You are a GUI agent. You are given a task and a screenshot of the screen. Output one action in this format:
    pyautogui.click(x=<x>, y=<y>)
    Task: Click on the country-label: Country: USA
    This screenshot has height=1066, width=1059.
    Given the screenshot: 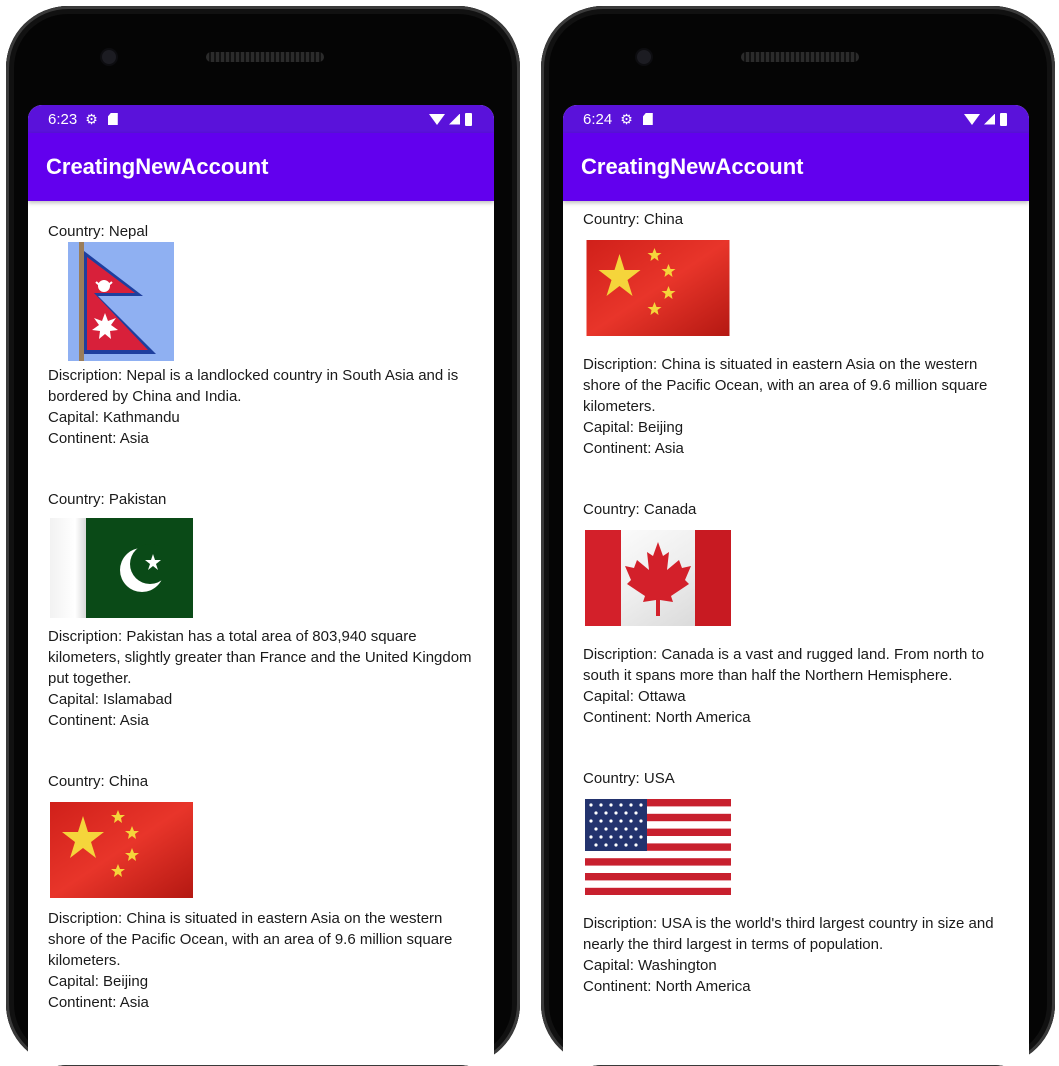 What is the action you would take?
    pyautogui.click(x=629, y=778)
    